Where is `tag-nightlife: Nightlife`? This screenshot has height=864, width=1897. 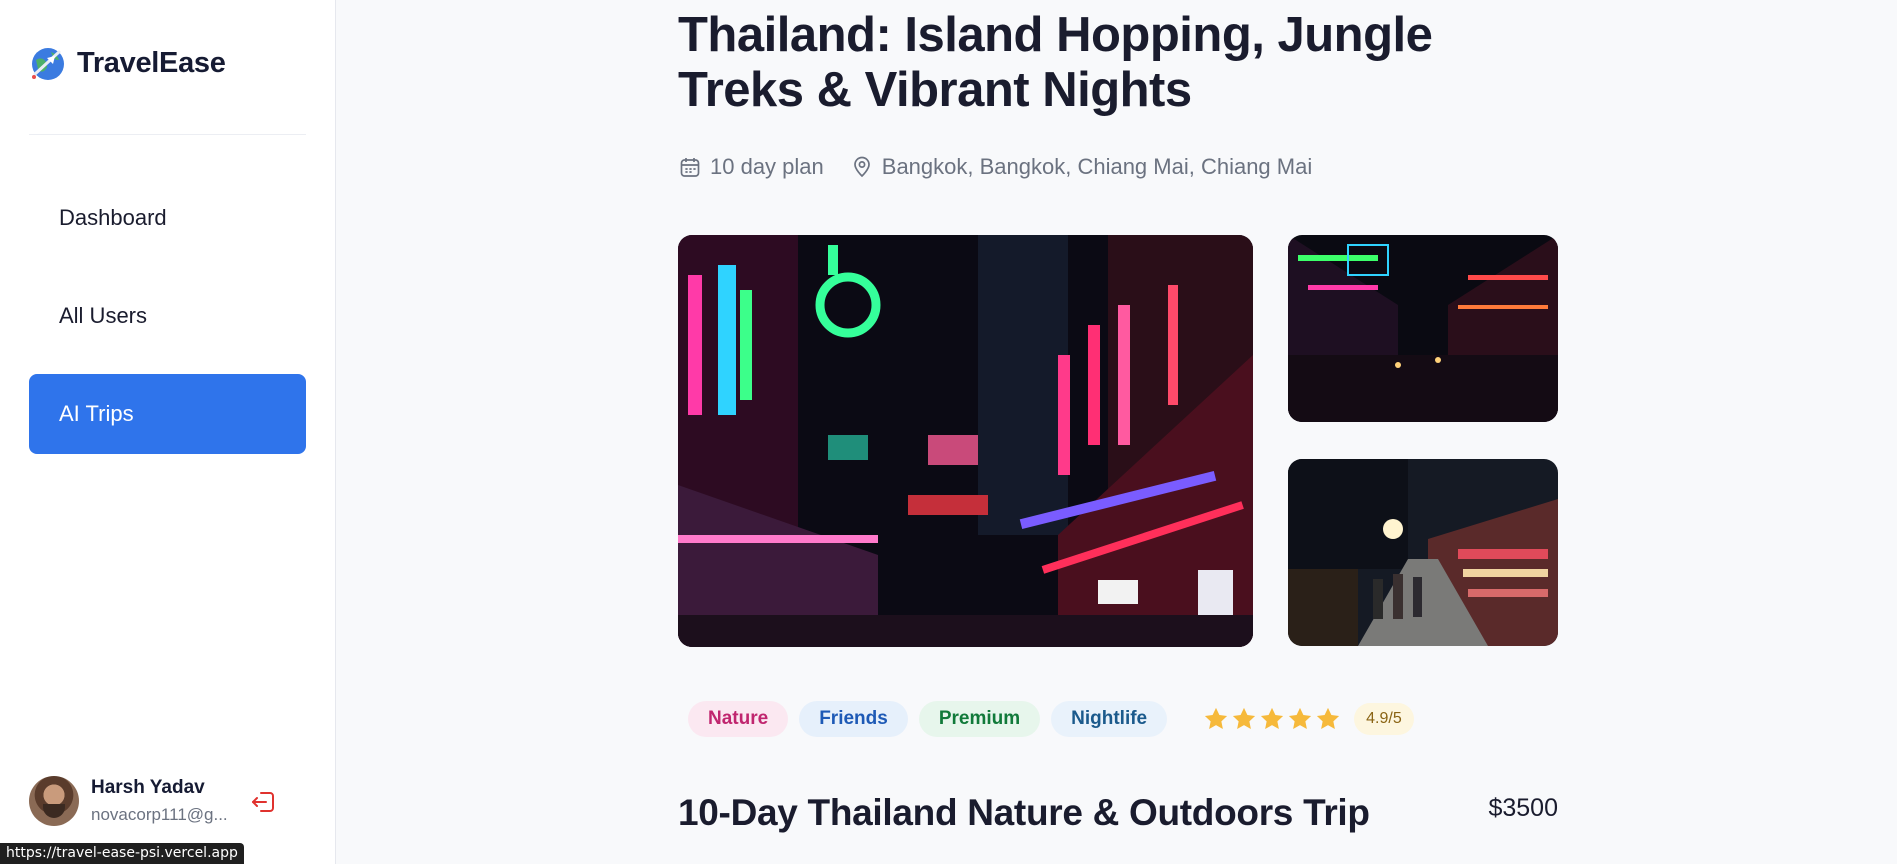
tag-nightlife: Nightlife is located at coordinates (1109, 719).